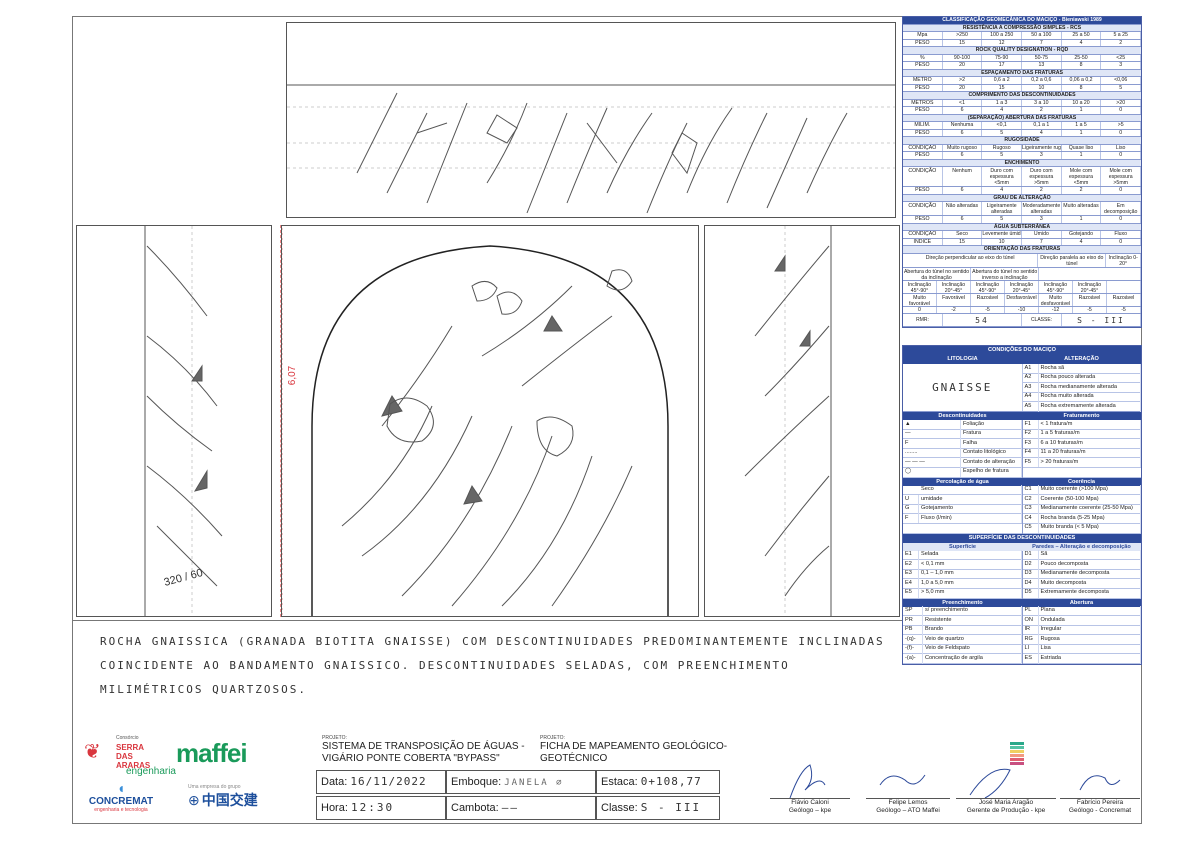 Image resolution: width=1191 pixels, height=842 pixels. Describe the element at coordinates (1022, 51) in the screenshot. I see `rqd-title: ROCK QUALITY DESIGNATION - RQD` at that location.